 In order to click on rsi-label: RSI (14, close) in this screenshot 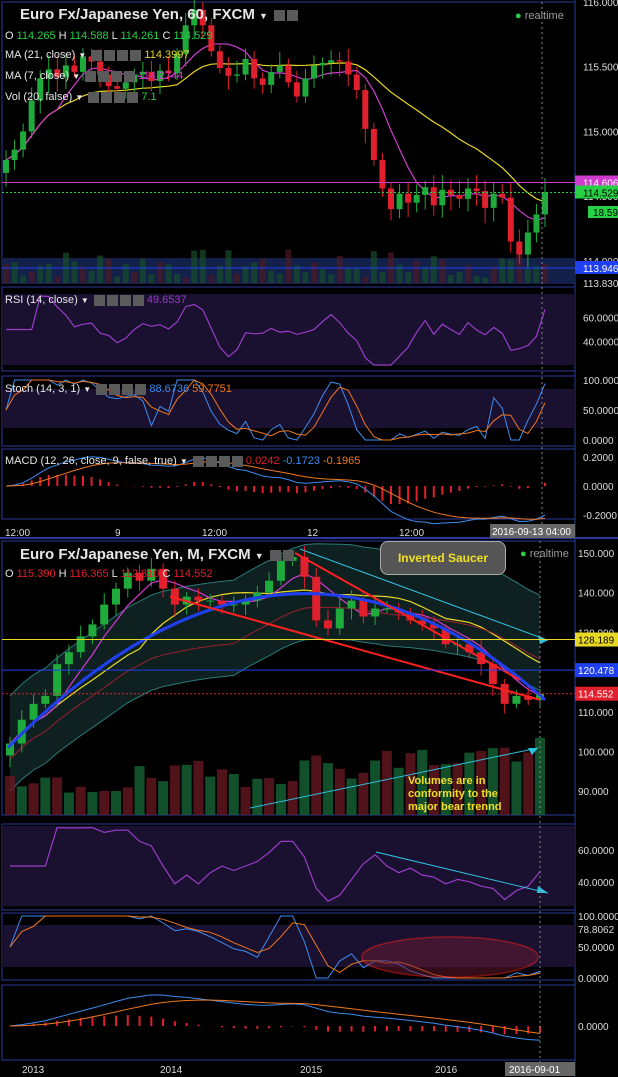, I will do `click(41, 300)`.